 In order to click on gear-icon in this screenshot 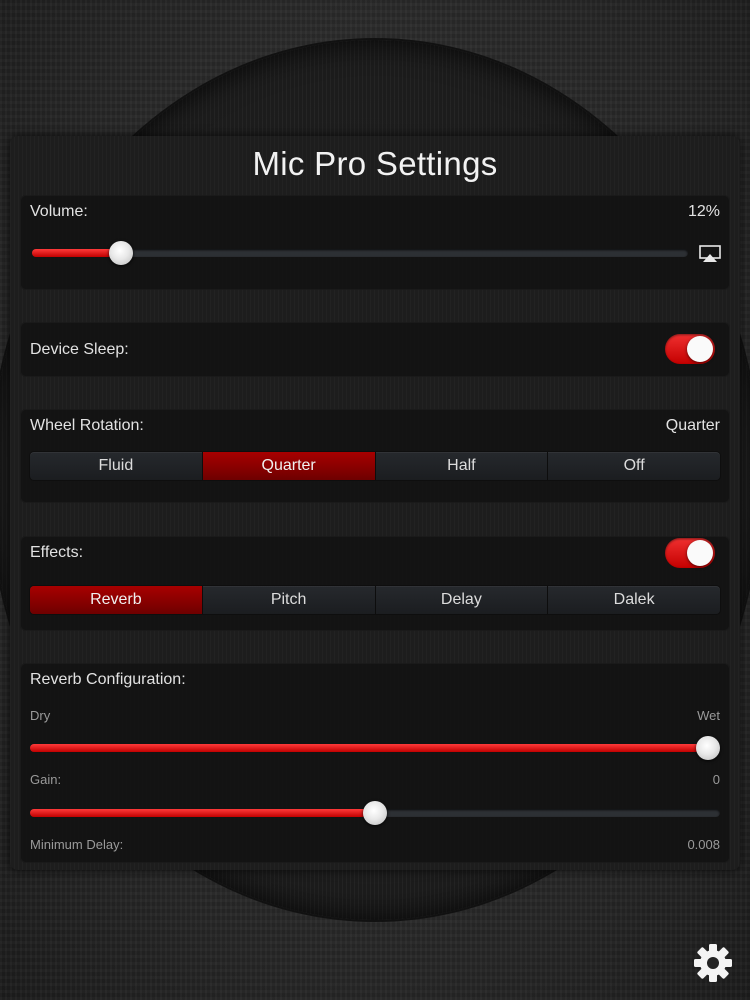, I will do `click(713, 963)`.